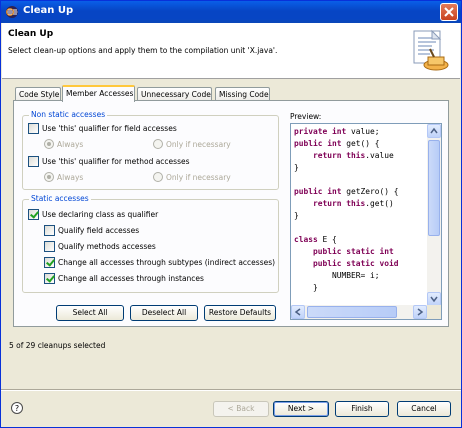 This screenshot has height=428, width=462. What do you see at coordinates (99, 230) in the screenshot?
I see `qualify-field-label: Qualify field accesses` at bounding box center [99, 230].